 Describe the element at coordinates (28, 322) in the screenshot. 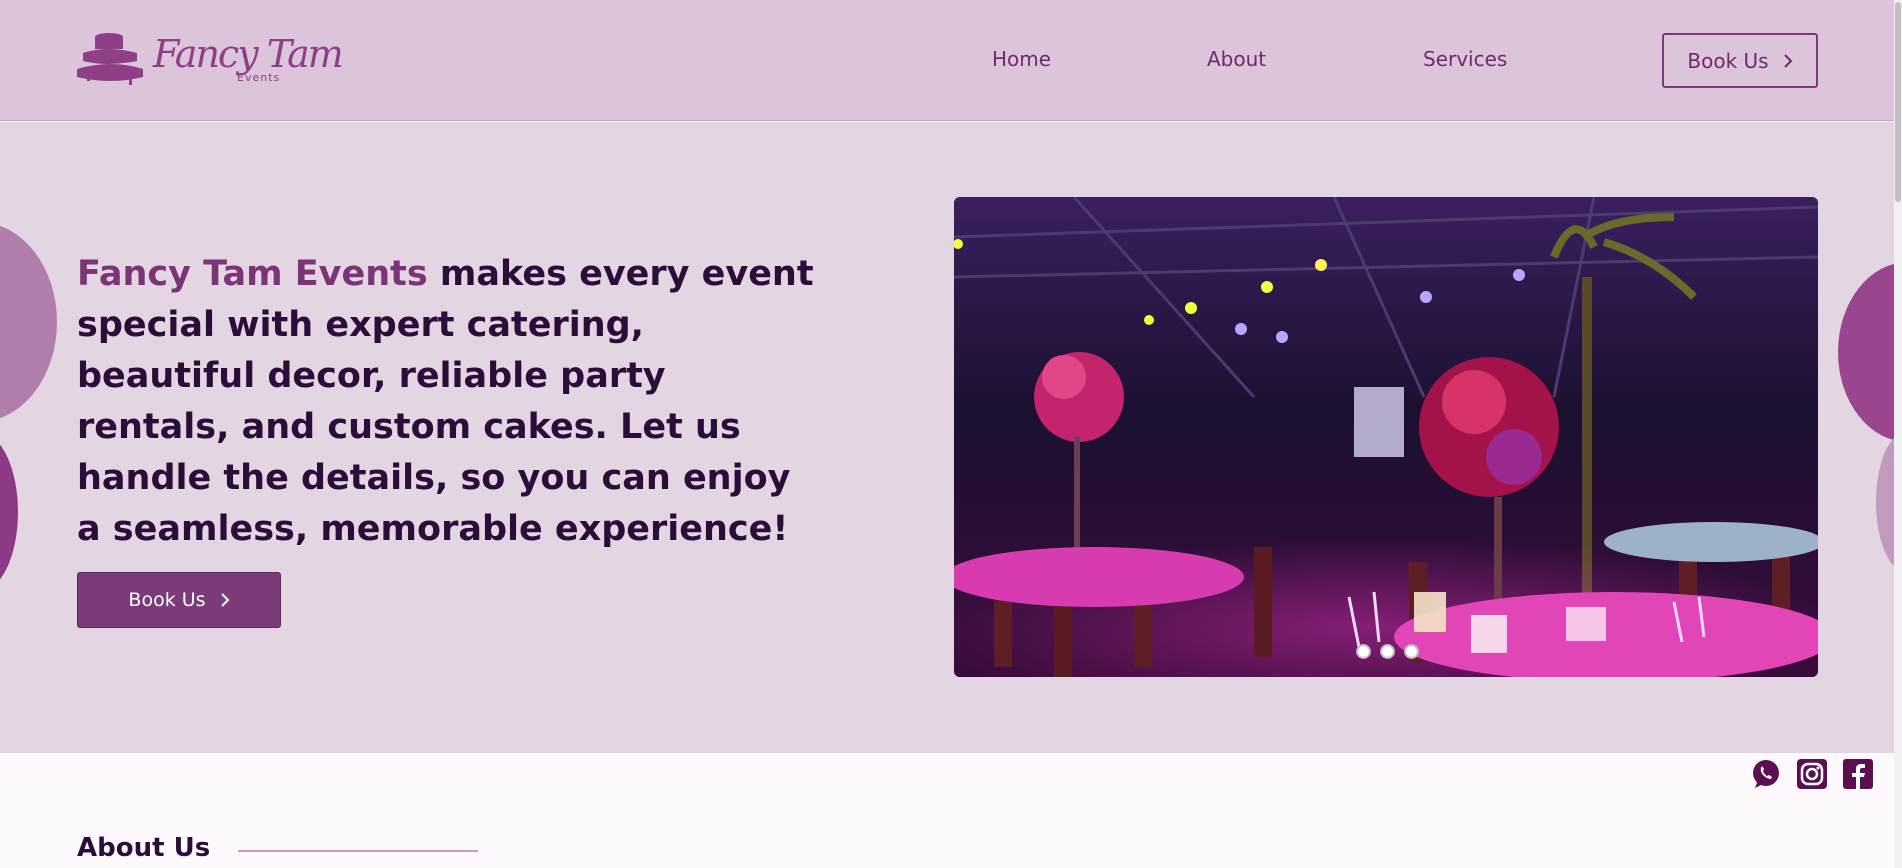

I see `decor-circle-left-top` at that location.